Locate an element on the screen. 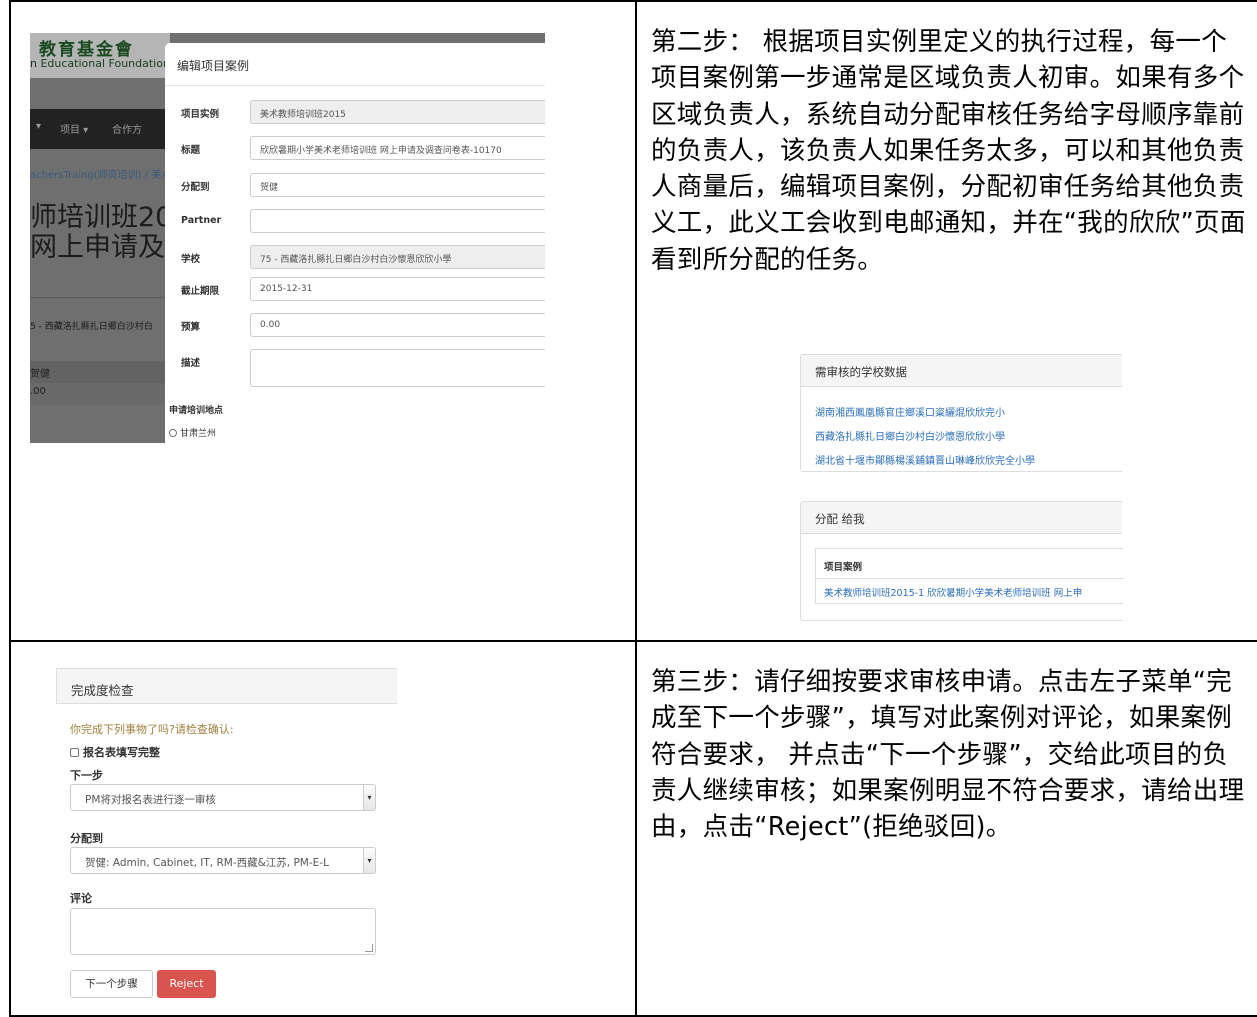 The height and width of the screenshot is (1017, 1257). reject-button: Reject is located at coordinates (186, 984).